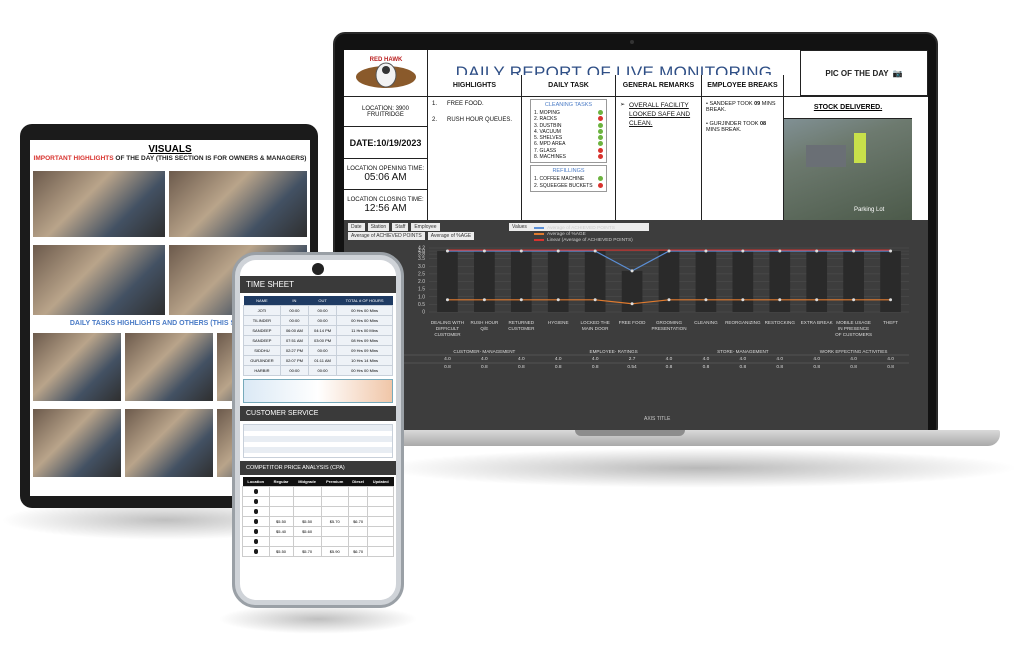 Image resolution: width=1020 pixels, height=672 pixels. I want to click on table-row: HARBIR 00:00 00:00 00 Hrs 00 Mins, so click(318, 370).